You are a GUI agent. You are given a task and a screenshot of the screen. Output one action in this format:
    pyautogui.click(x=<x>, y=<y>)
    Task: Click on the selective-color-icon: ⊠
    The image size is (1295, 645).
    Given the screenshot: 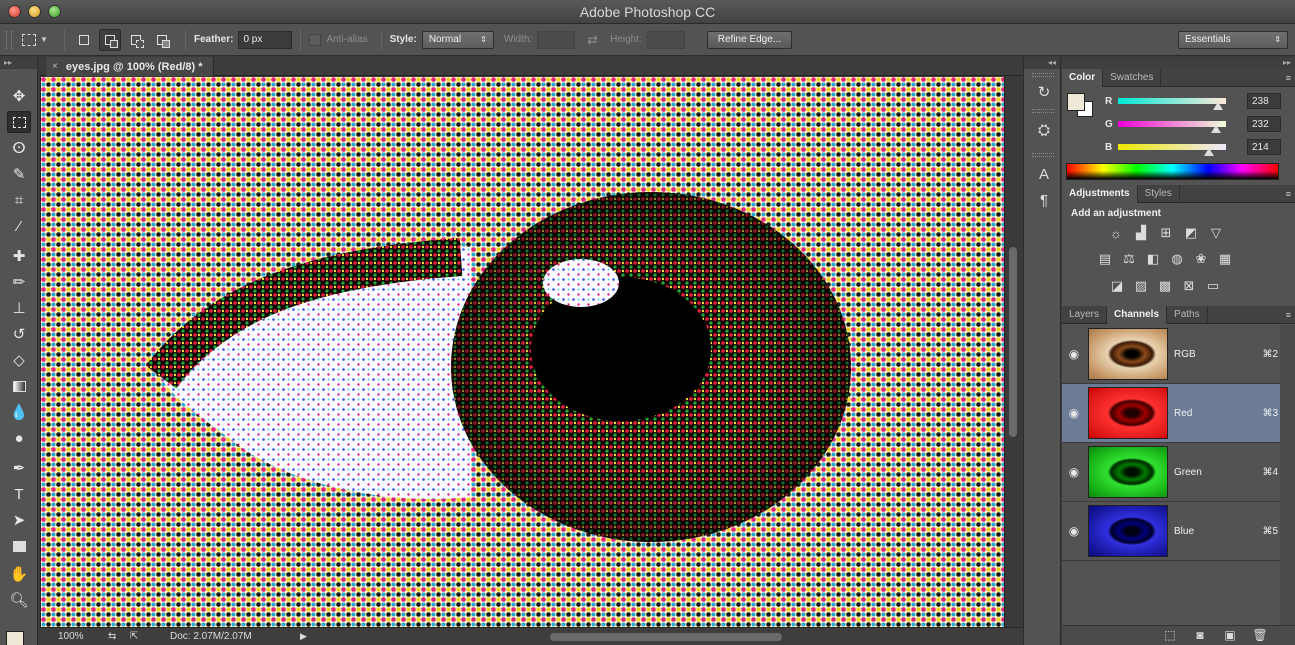 What is the action you would take?
    pyautogui.click(x=1189, y=286)
    